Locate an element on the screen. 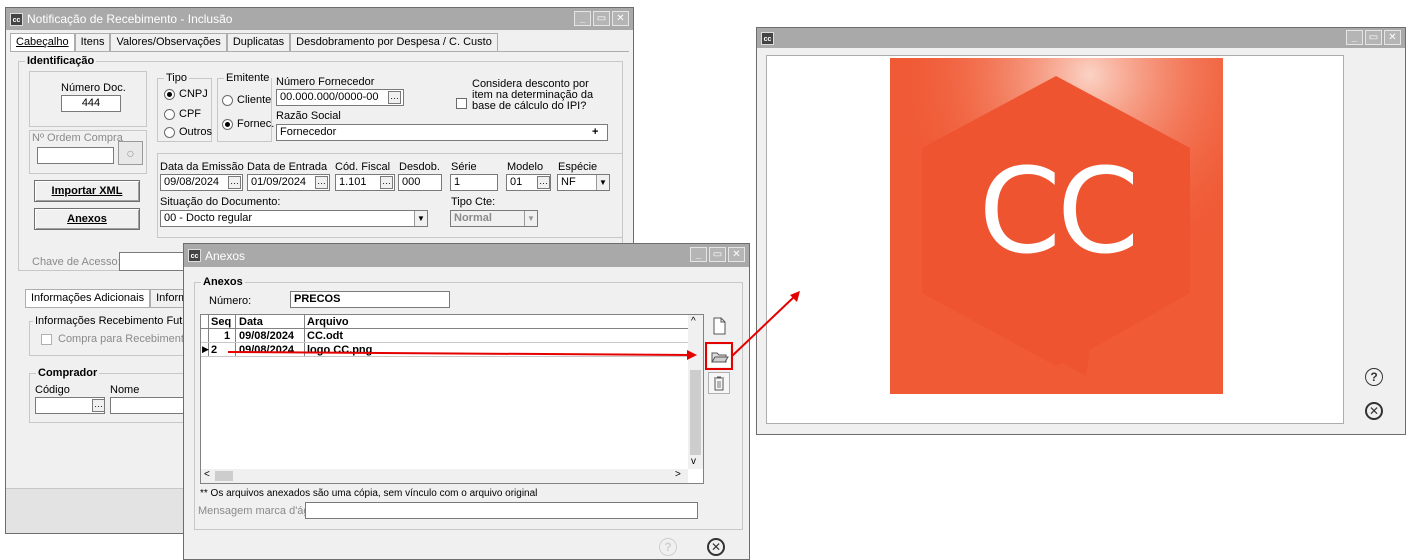  annotation-arrows is located at coordinates (513, 325).